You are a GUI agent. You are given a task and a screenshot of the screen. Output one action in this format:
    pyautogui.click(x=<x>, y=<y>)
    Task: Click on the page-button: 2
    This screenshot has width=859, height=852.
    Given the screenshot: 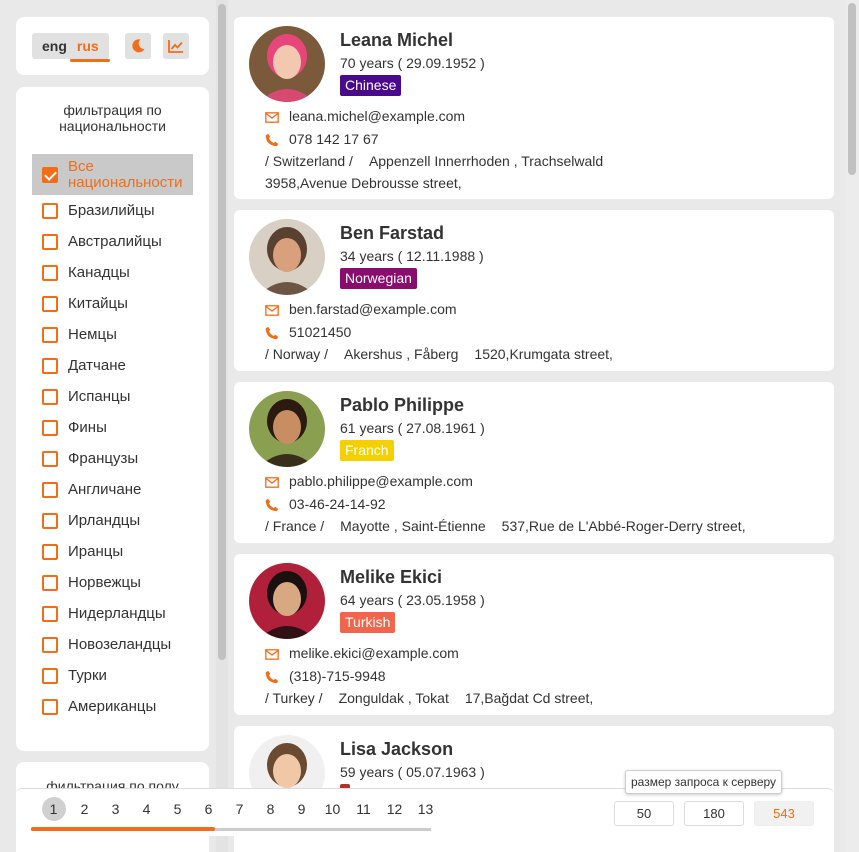 What is the action you would take?
    pyautogui.click(x=84, y=809)
    